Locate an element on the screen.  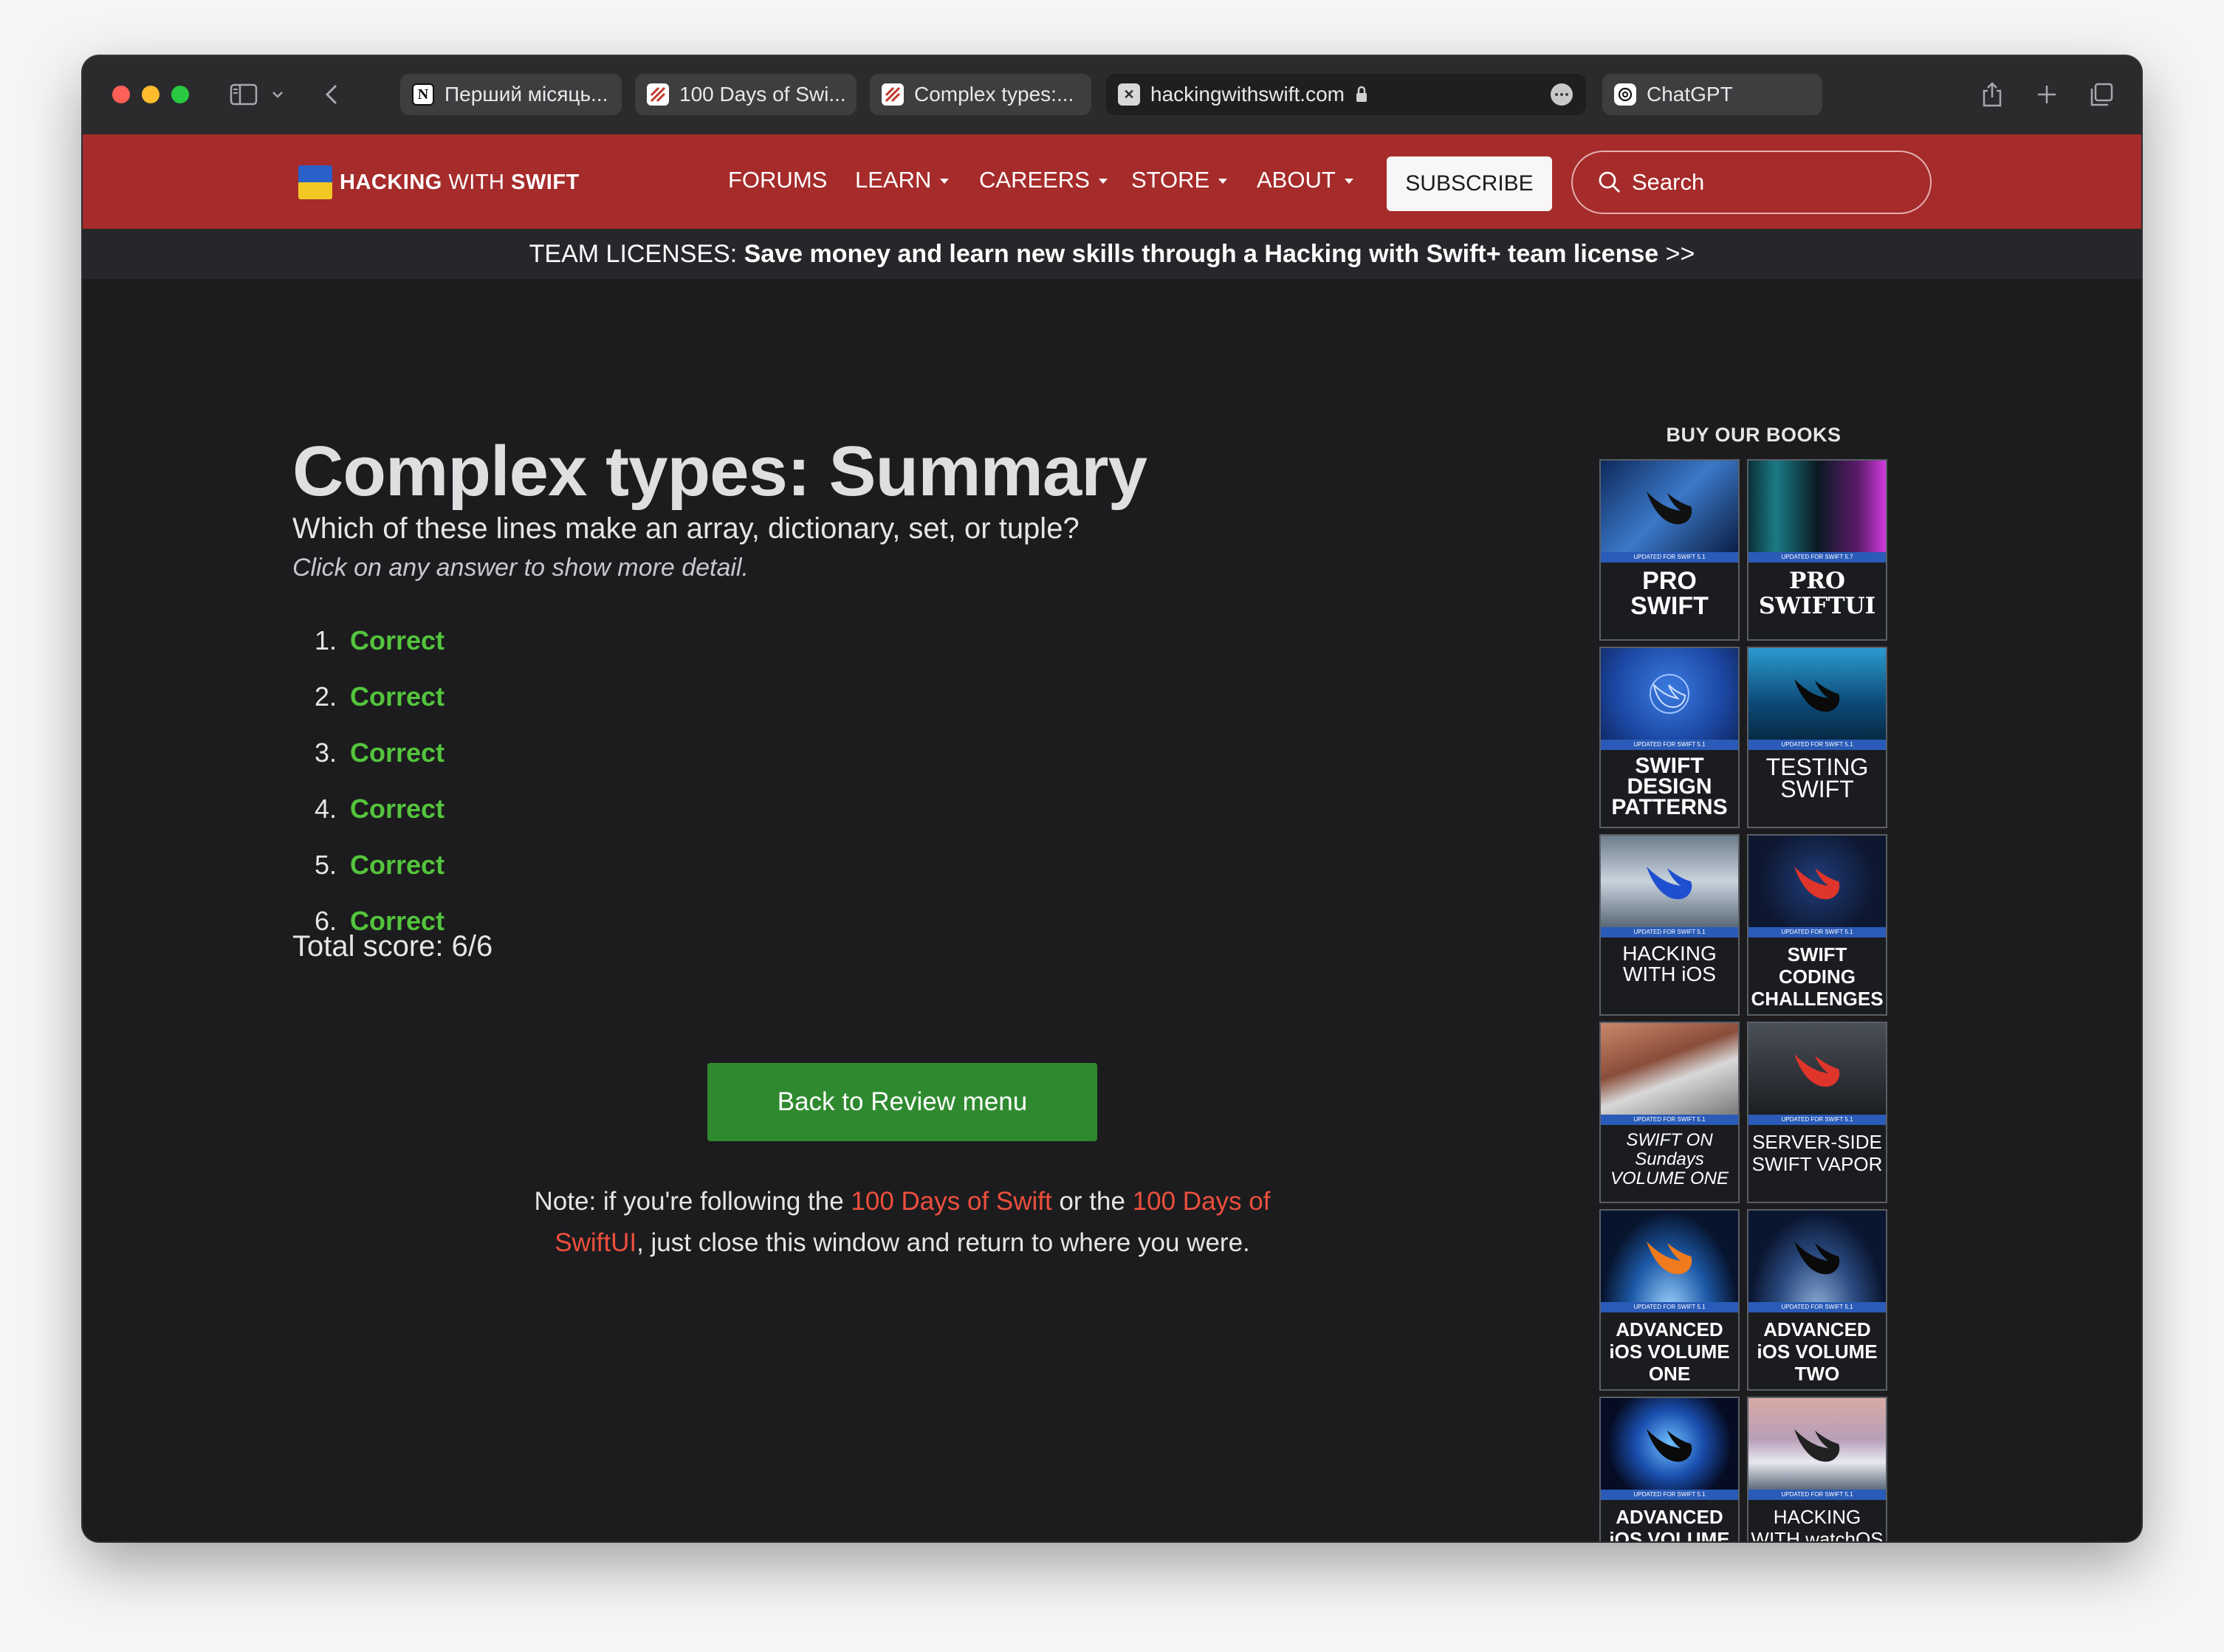
search-input is located at coordinates (1772, 182).